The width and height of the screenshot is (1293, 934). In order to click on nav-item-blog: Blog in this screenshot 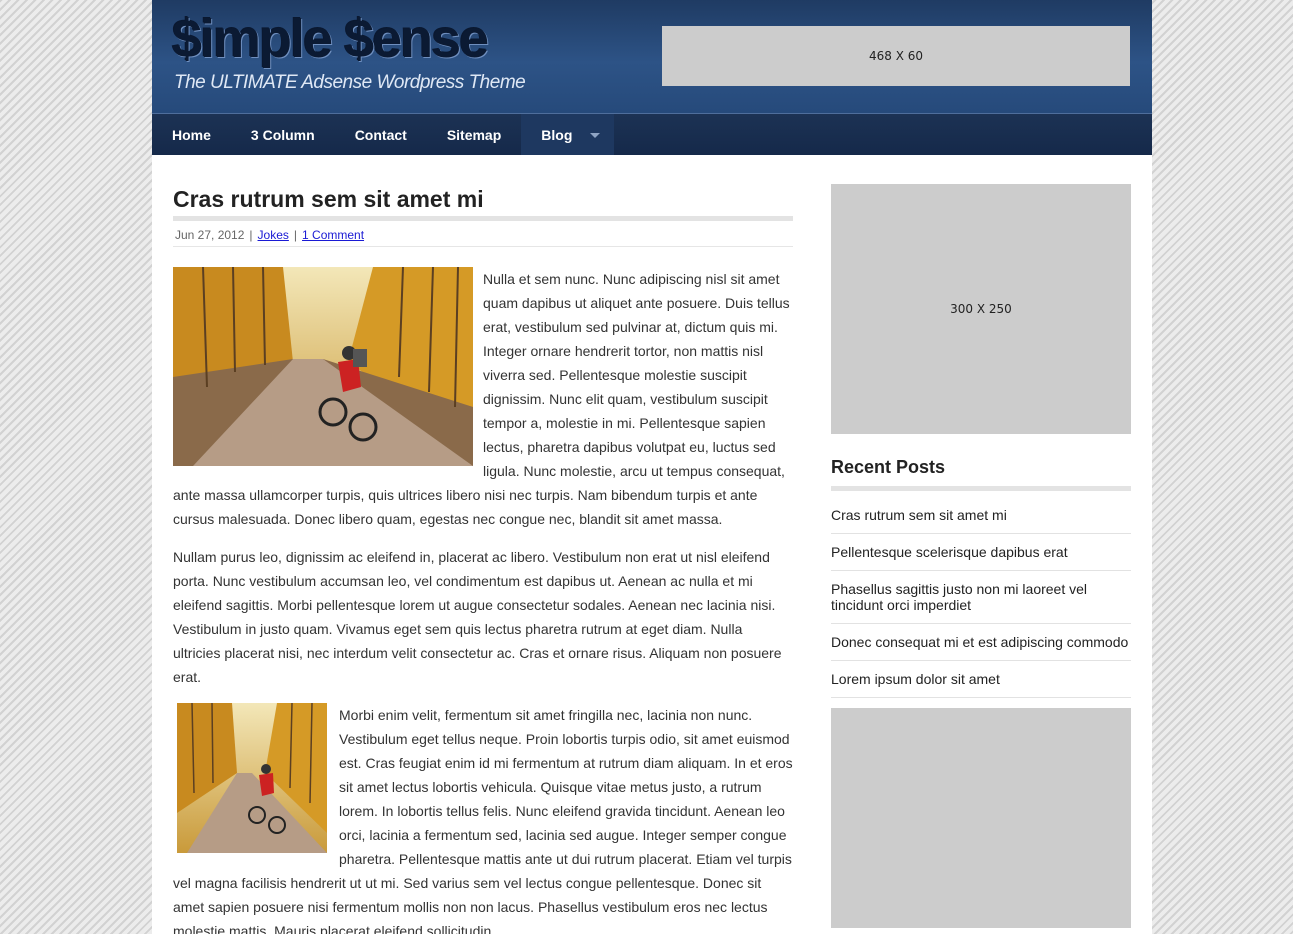, I will do `click(568, 134)`.